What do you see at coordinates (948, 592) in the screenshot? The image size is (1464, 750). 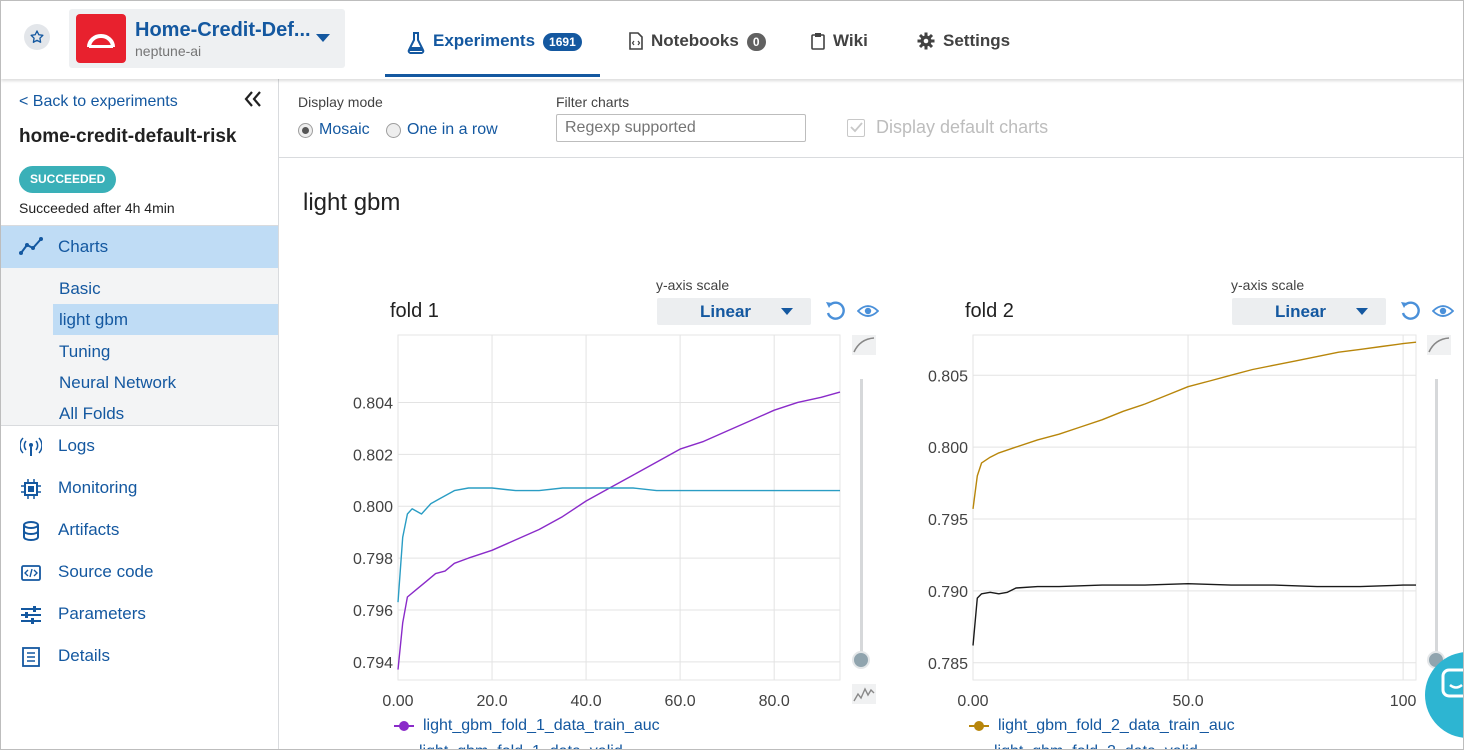 I see `y-tick-label: 0.790` at bounding box center [948, 592].